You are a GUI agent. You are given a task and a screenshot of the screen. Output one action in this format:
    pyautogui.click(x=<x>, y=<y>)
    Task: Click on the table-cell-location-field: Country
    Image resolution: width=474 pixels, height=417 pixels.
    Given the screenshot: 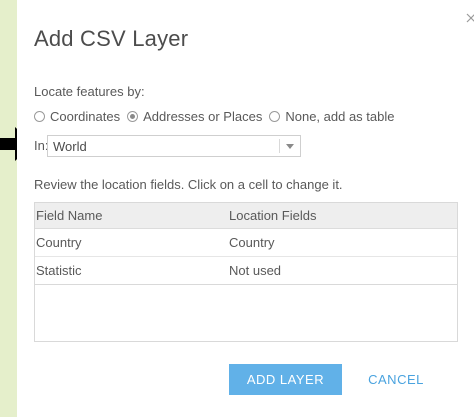 What is the action you would take?
    pyautogui.click(x=252, y=242)
    